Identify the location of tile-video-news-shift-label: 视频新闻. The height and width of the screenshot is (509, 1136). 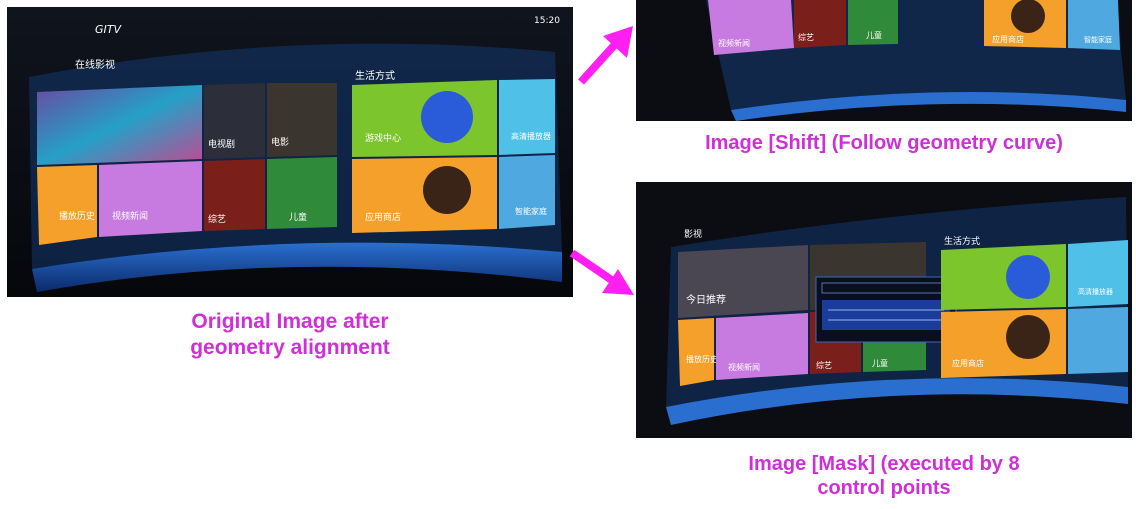
(734, 43).